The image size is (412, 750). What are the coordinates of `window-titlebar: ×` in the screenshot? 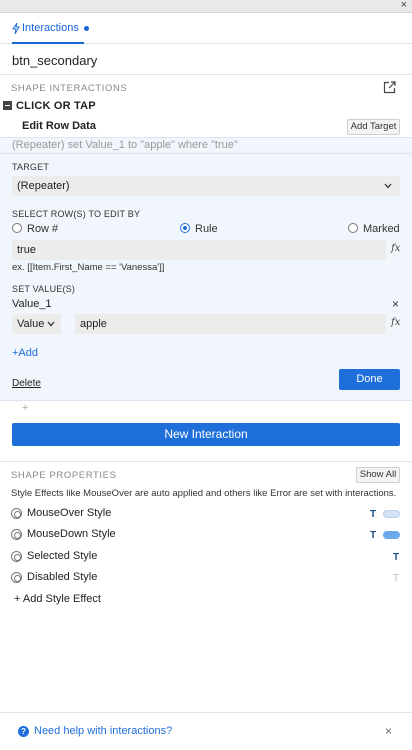 It's located at (206, 6).